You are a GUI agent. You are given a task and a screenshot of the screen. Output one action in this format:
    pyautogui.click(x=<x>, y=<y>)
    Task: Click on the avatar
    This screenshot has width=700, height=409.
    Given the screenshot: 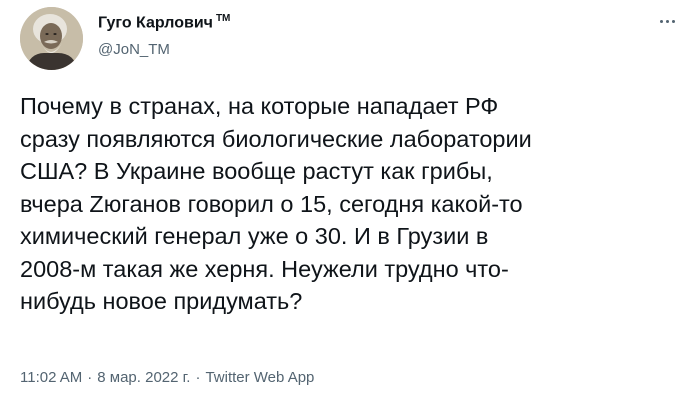 What is the action you would take?
    pyautogui.click(x=51, y=38)
    